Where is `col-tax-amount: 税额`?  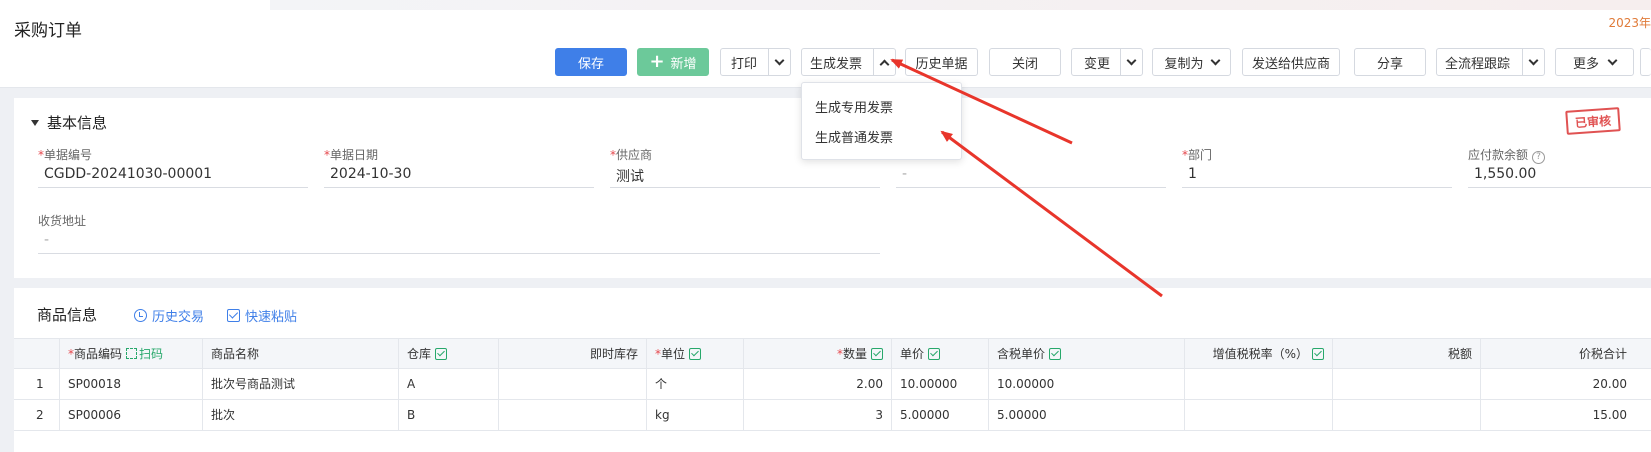
col-tax-amount: 税额 is located at coordinates (1407, 354).